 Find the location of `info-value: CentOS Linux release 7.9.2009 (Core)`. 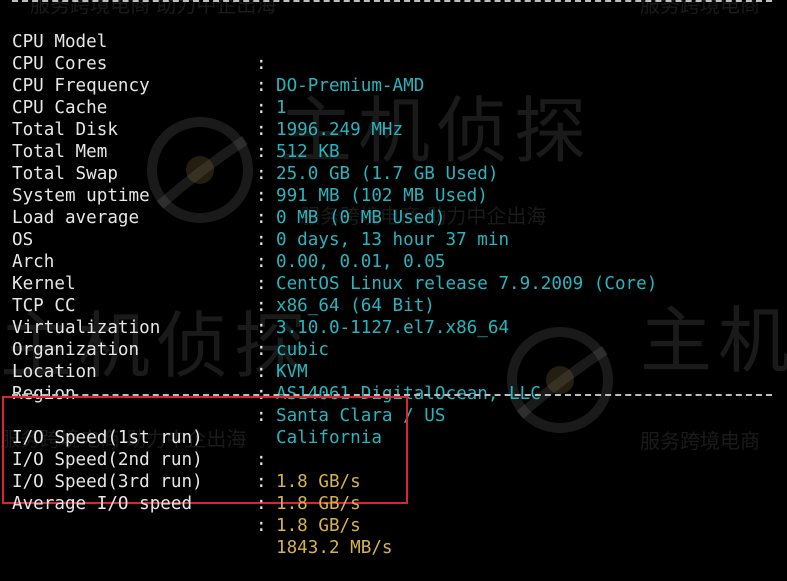

info-value: CentOS Linux release 7.9.2009 (Core) is located at coordinates (467, 284).